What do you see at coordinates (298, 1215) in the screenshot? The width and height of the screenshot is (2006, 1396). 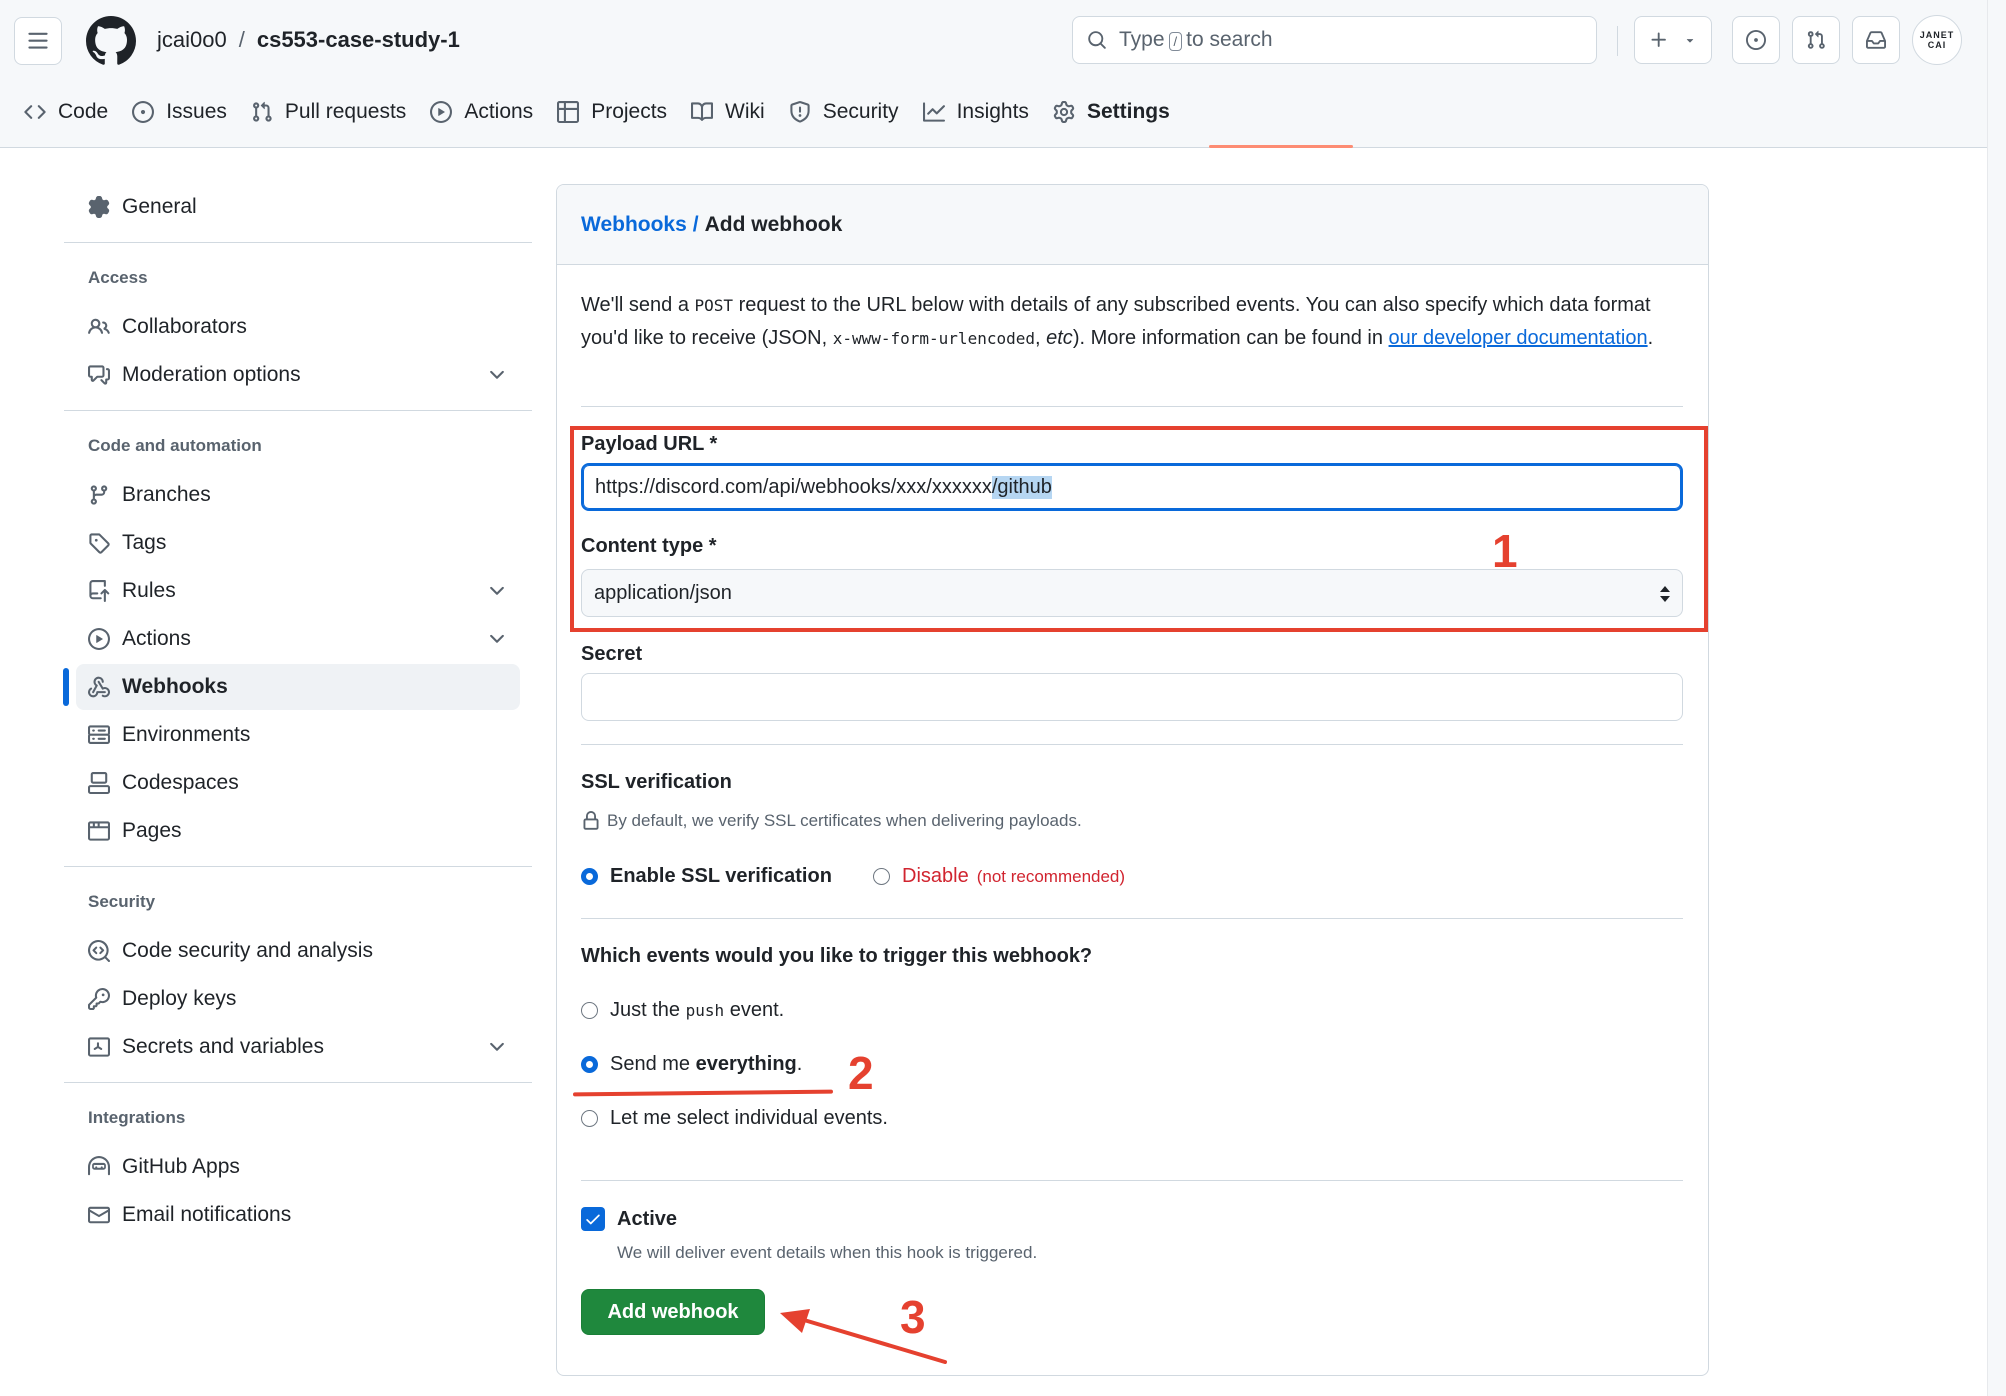 I see `sidebar-item-email-notifications: Email notifications` at bounding box center [298, 1215].